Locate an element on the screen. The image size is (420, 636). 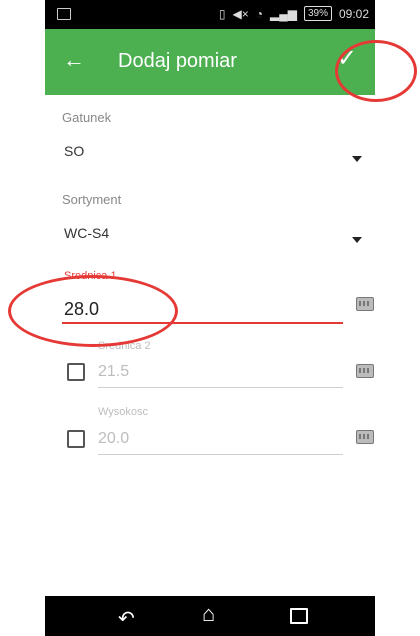
back-arrow-icon: ← is located at coordinates (74, 60).